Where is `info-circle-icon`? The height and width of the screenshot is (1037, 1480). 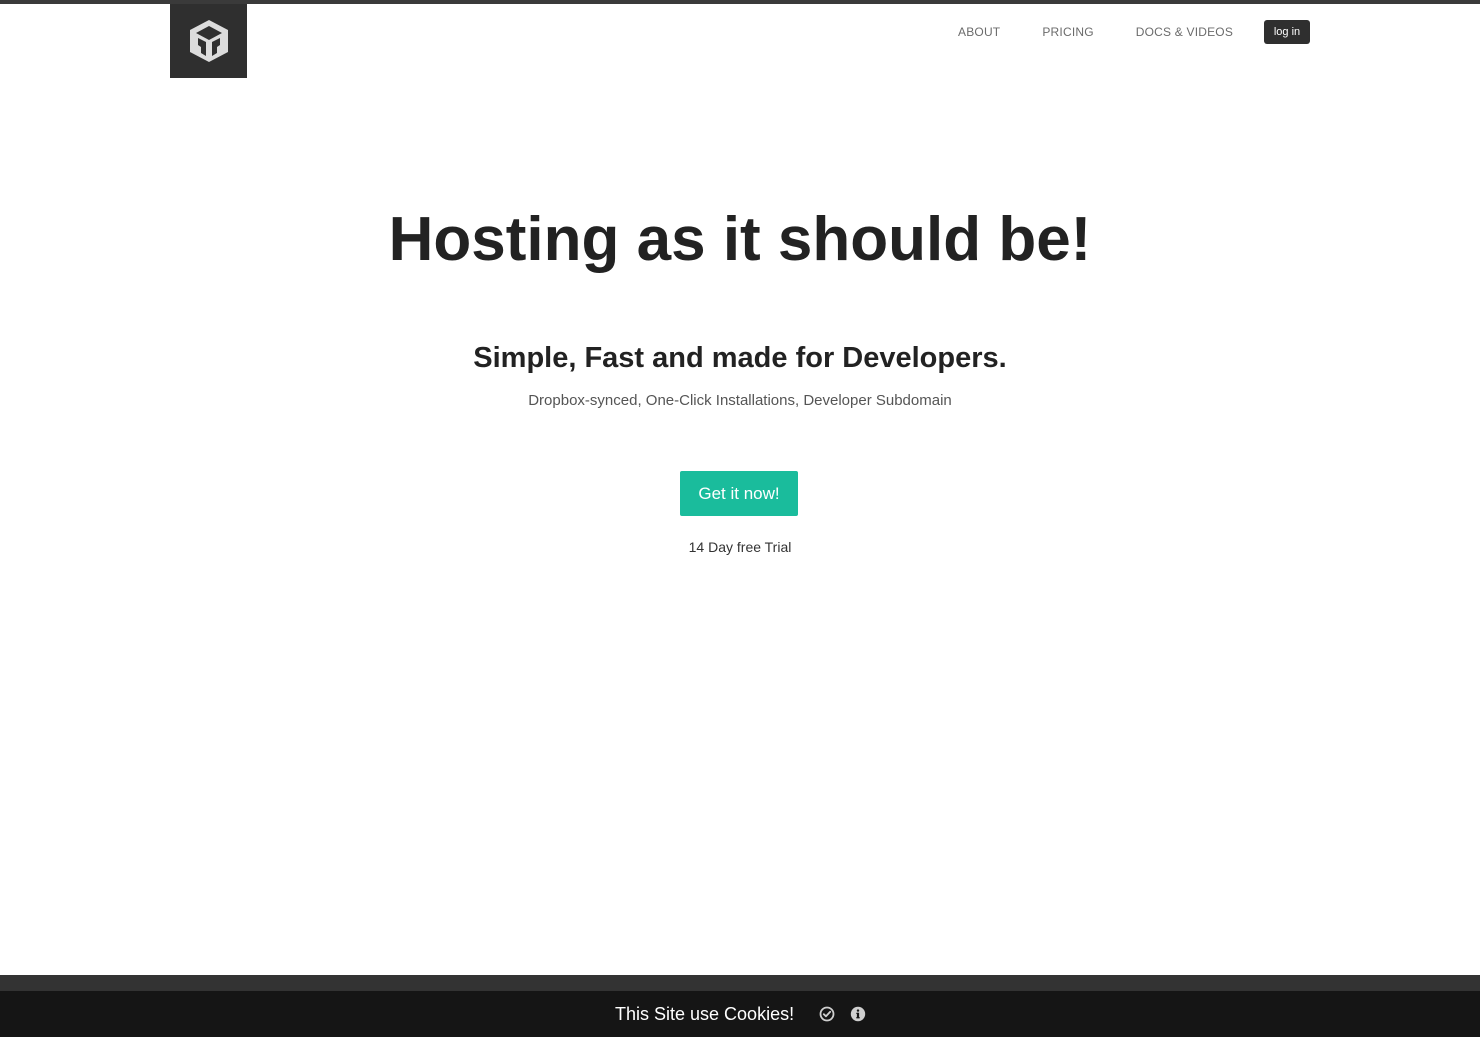 info-circle-icon is located at coordinates (858, 1014).